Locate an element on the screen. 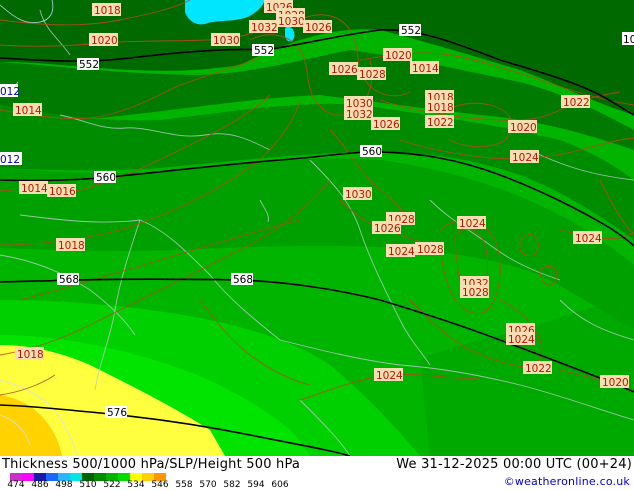  legend-tick-label: 570 is located at coordinates (208, 485).